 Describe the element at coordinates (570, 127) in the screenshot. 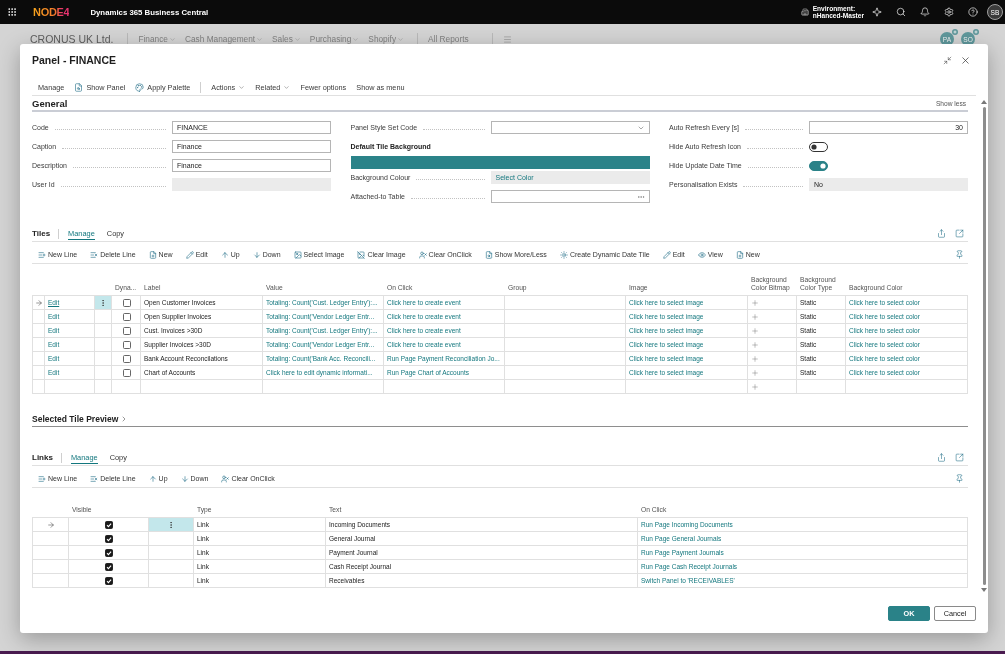

I see `dropdown-field` at that location.